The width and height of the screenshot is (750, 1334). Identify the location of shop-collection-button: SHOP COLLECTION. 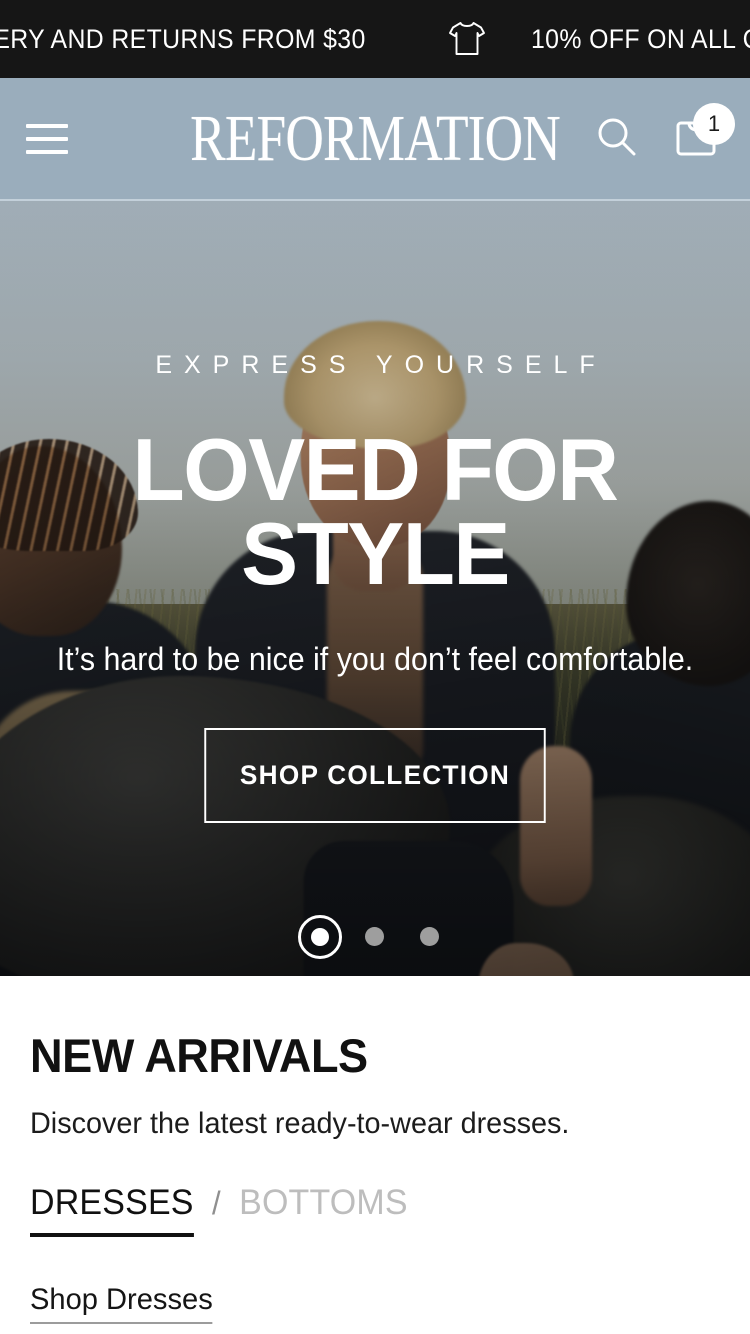
(375, 775).